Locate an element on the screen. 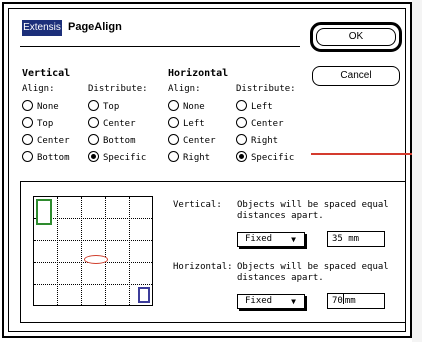 The image size is (422, 342). extensis-logo: Extensis is located at coordinates (42, 28).